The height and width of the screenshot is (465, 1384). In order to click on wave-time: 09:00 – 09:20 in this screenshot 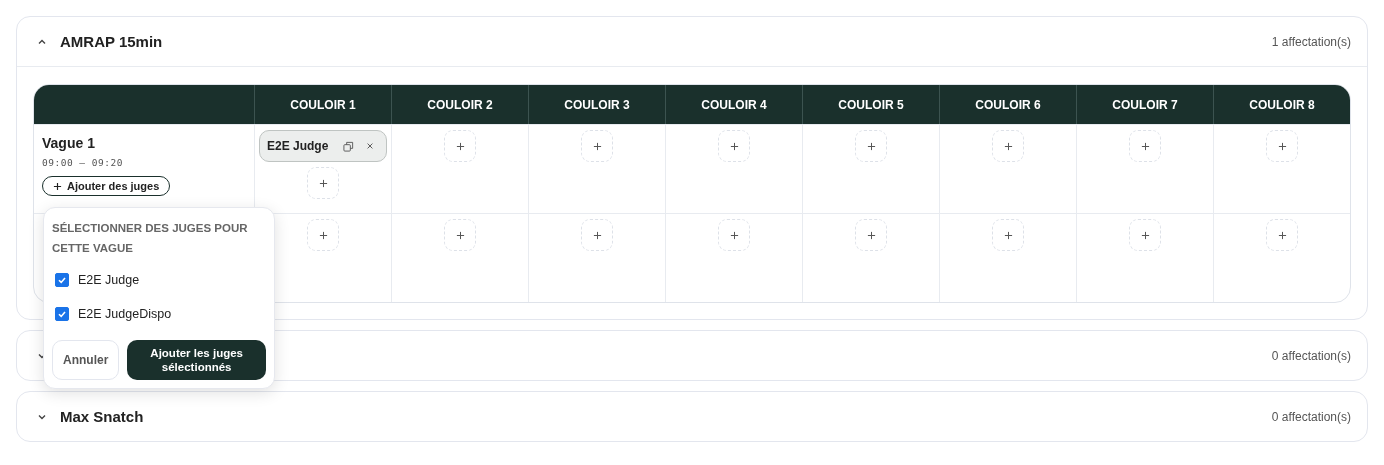, I will do `click(82, 162)`.